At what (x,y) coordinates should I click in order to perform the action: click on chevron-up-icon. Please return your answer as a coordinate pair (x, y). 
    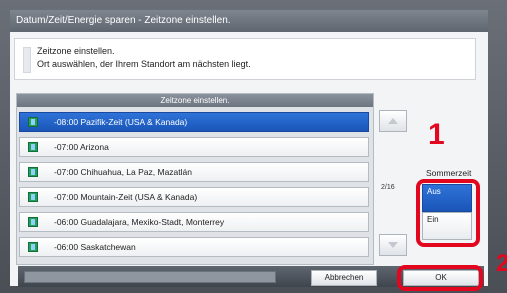
    Looking at the image, I should click on (393, 121).